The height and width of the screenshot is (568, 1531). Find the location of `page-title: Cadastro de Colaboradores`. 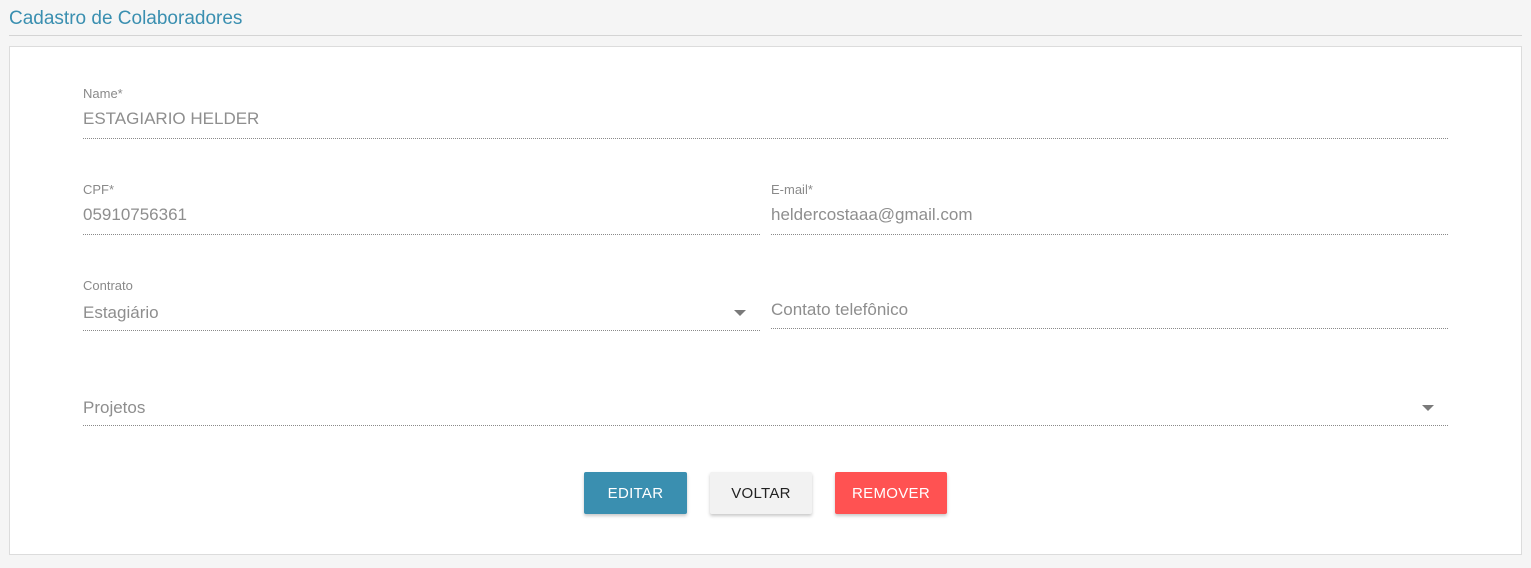

page-title: Cadastro de Colaboradores is located at coordinates (126, 18).